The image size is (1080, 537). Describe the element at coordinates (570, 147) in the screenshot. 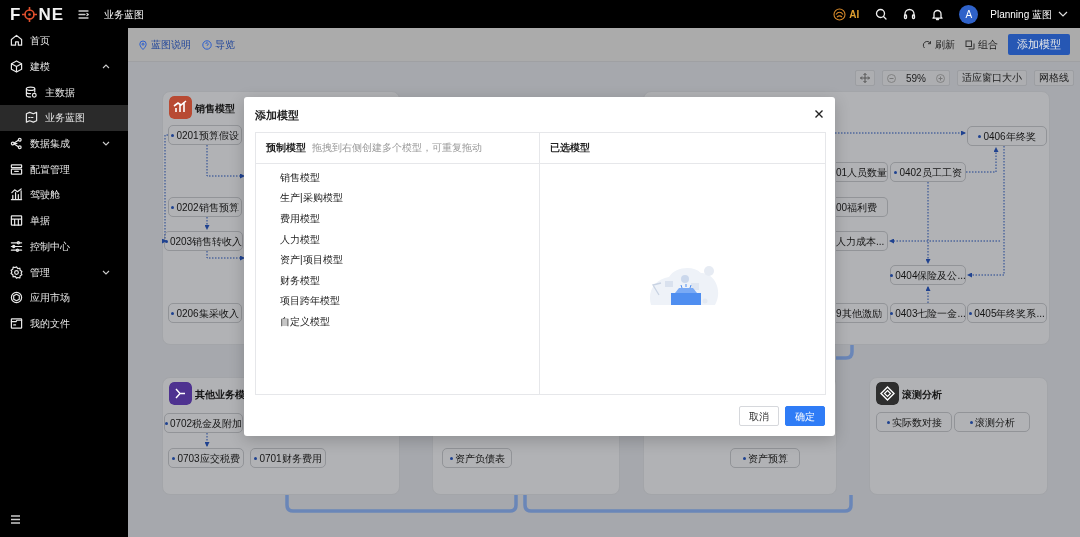

I see `panel-heading: 已选模型` at that location.